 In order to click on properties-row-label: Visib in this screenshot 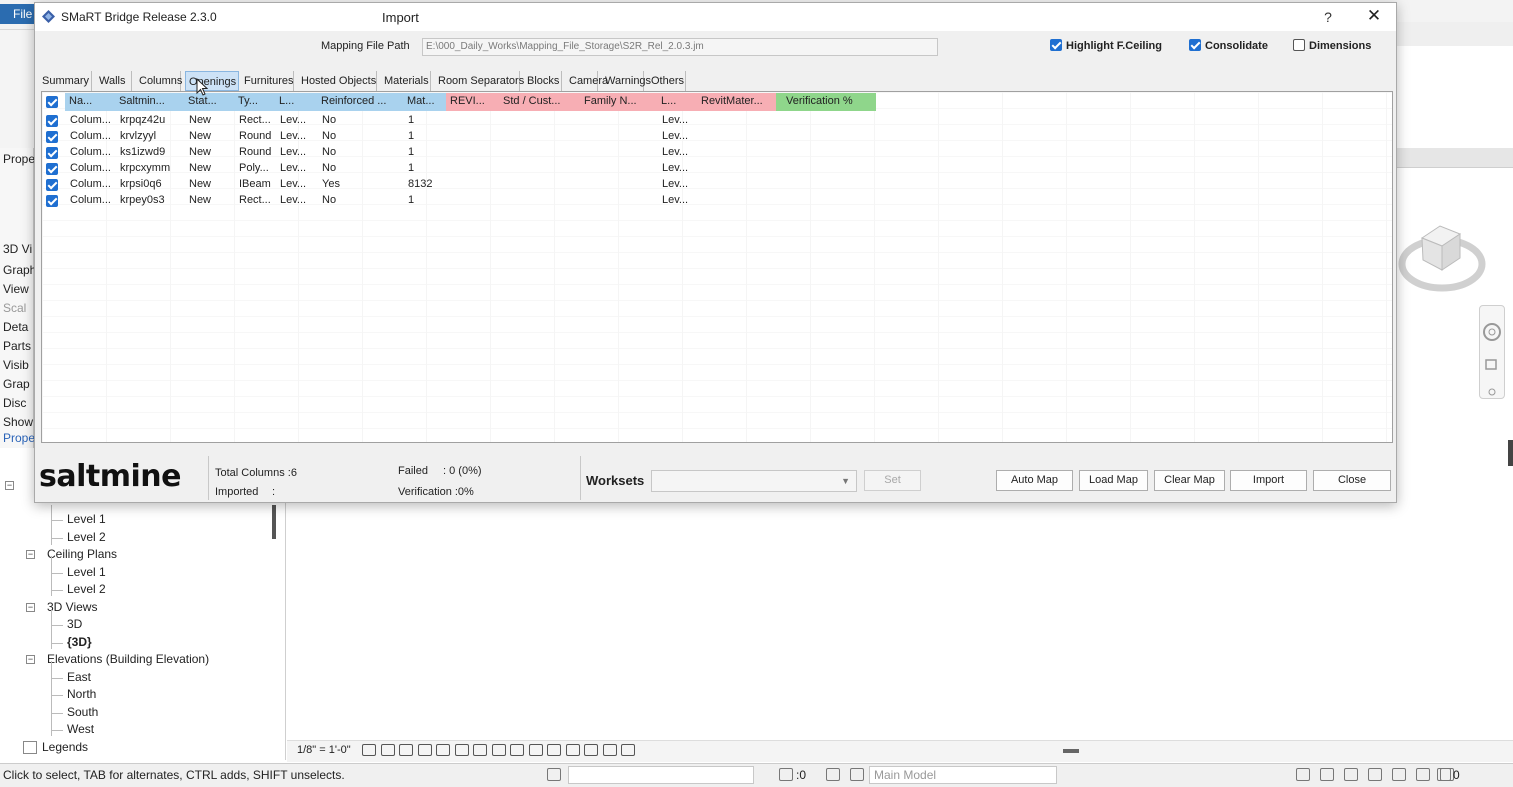, I will do `click(16, 365)`.